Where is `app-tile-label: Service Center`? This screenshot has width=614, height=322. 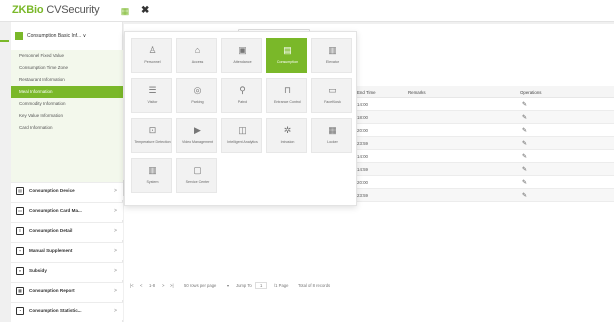 app-tile-label: Service Center is located at coordinates (197, 182).